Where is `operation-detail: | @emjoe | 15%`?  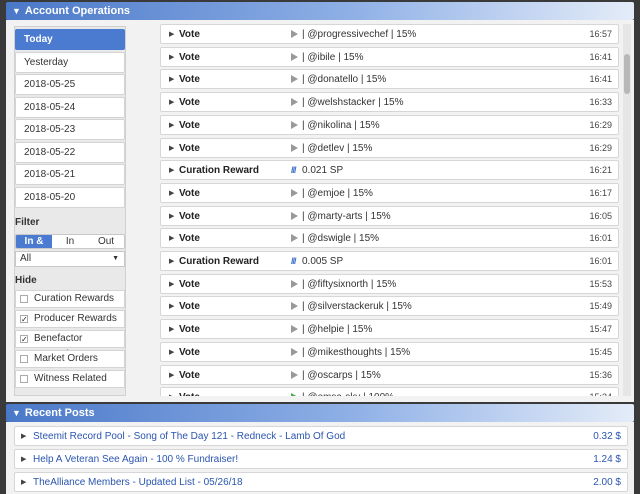 operation-detail: | @emjoe | 15% is located at coordinates (337, 193).